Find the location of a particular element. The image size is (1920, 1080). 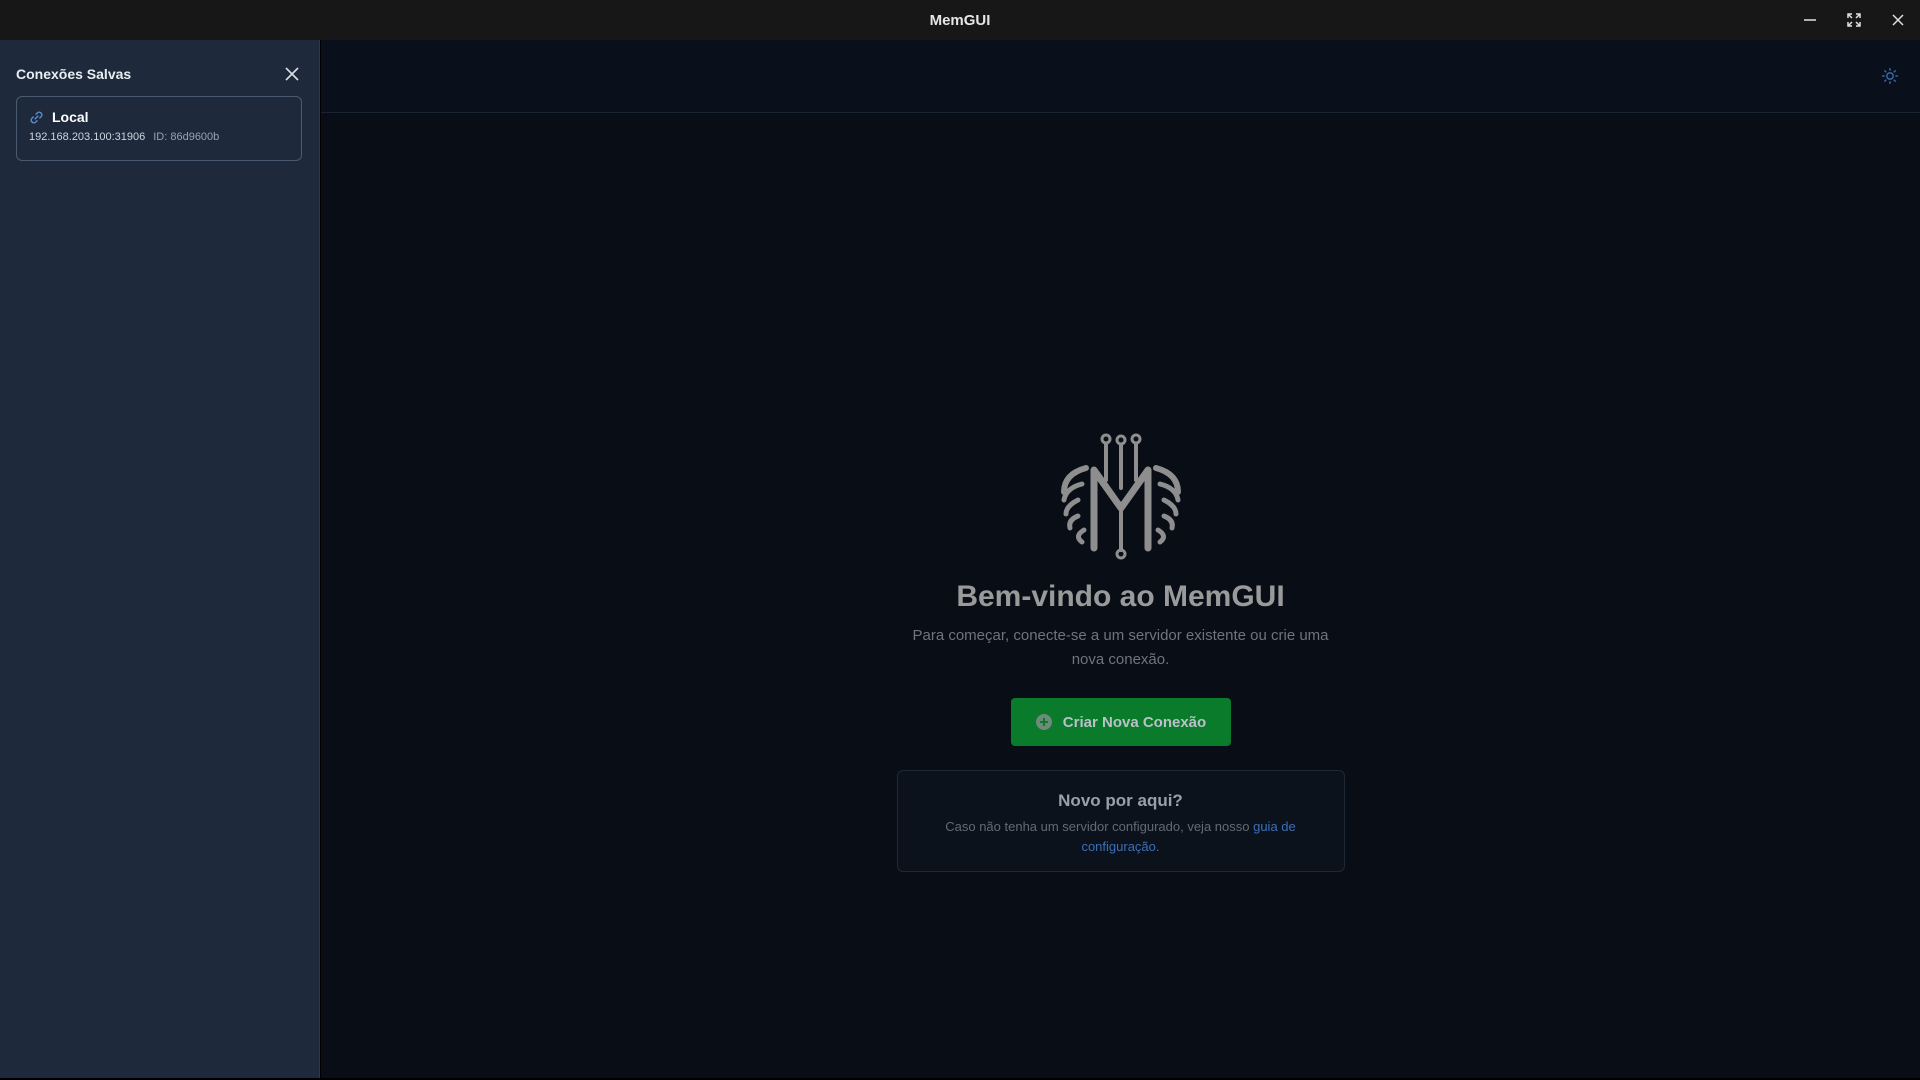

minimize-icon is located at coordinates (1810, 20).